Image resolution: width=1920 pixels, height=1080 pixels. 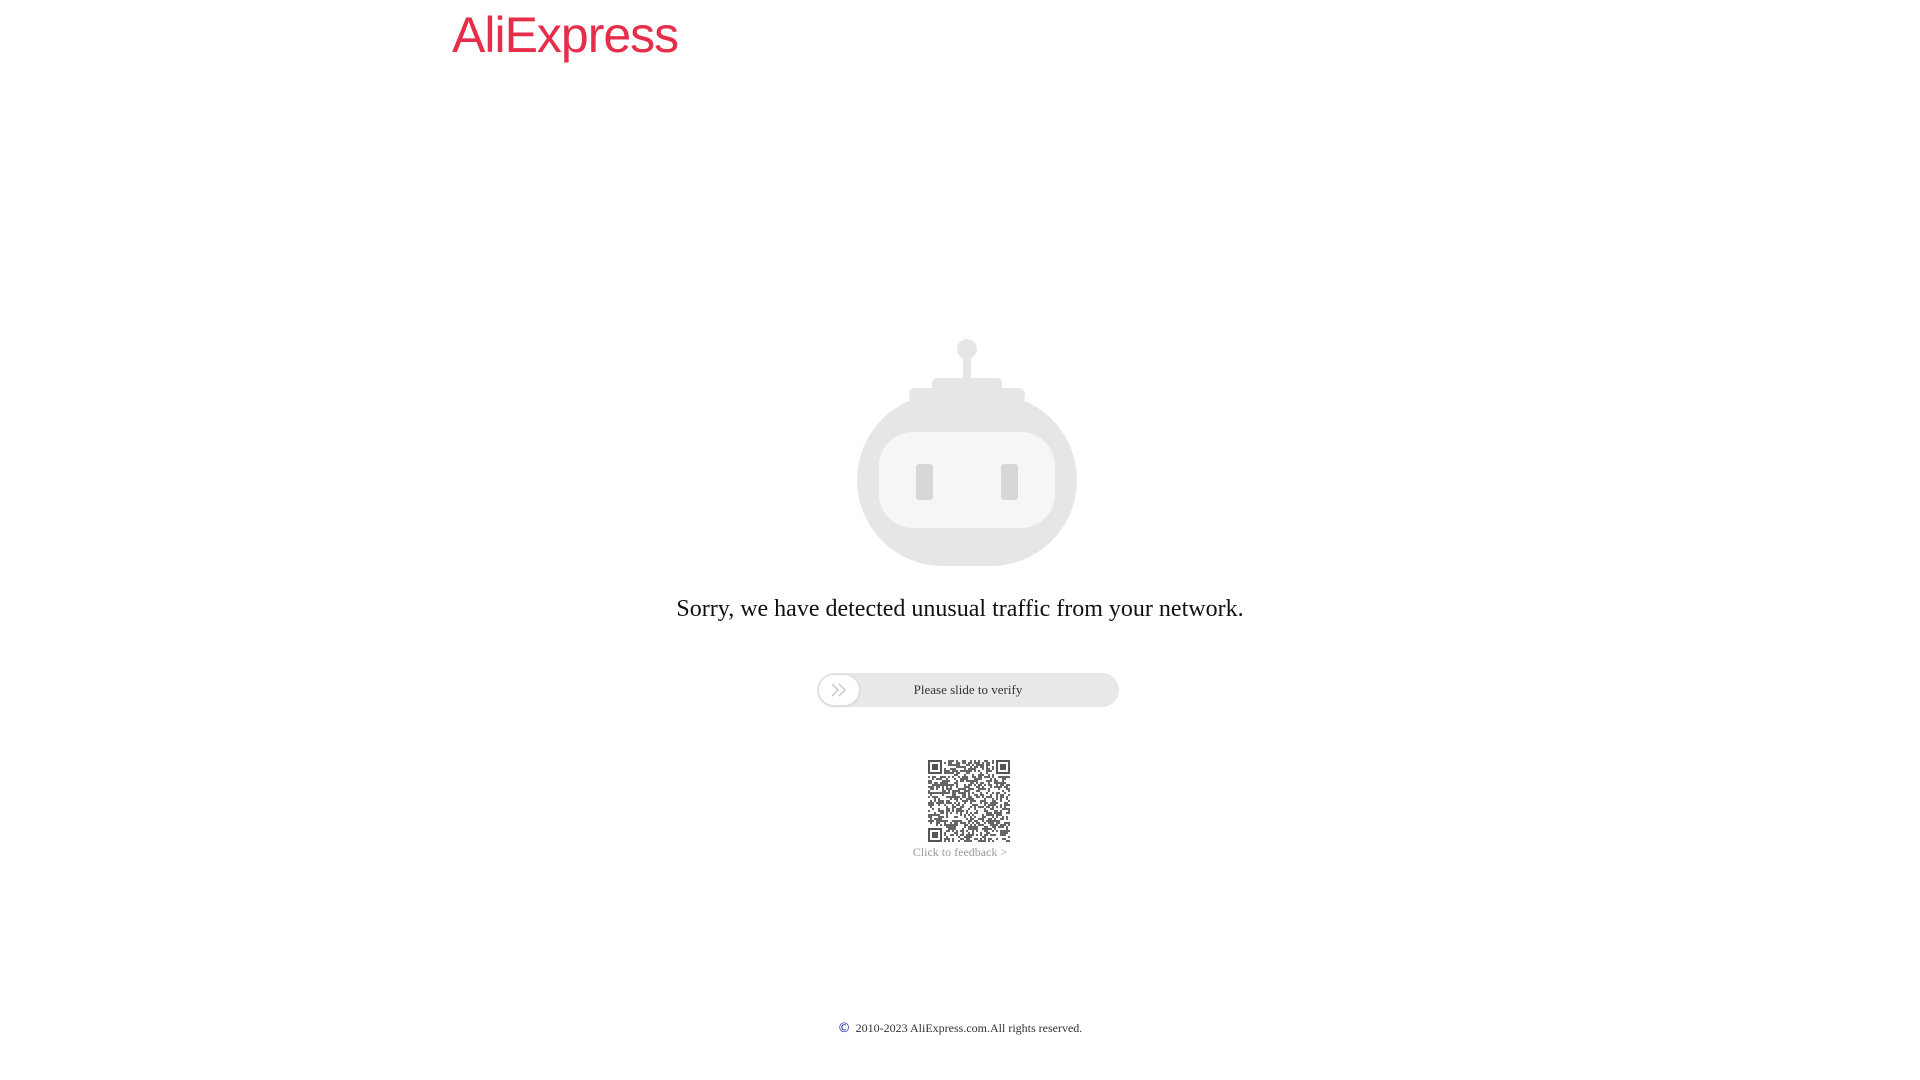 I want to click on double-chevron-right-icon, so click(x=838, y=690).